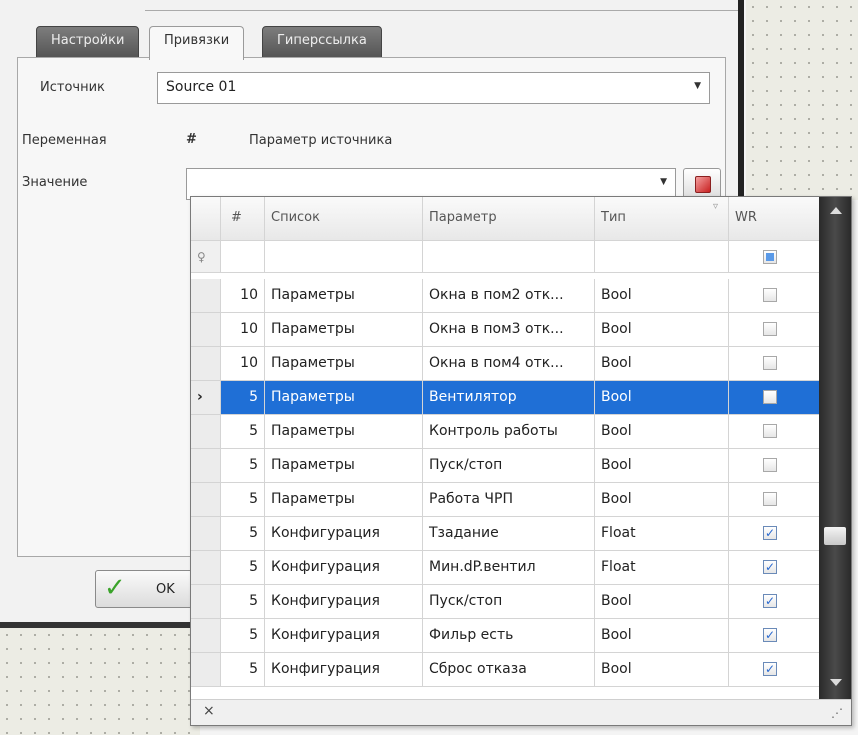 This screenshot has height=735, width=858. Describe the element at coordinates (509, 636) in the screenshot. I see `row-param-cell: Фильр есть` at that location.